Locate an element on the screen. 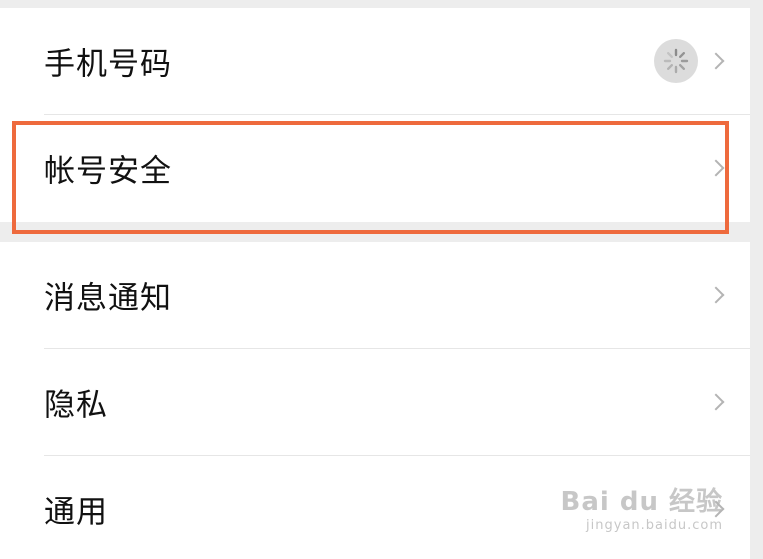  setting-label-account-security: 帐号安全 is located at coordinates (108, 171).